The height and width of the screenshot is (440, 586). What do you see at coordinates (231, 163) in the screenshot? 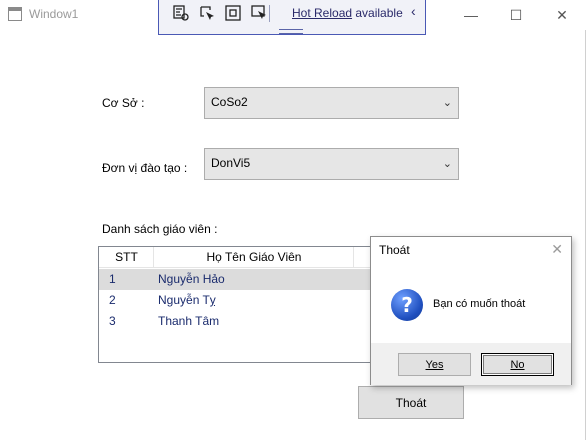
I see `donvi-selected-value: DonVi5` at bounding box center [231, 163].